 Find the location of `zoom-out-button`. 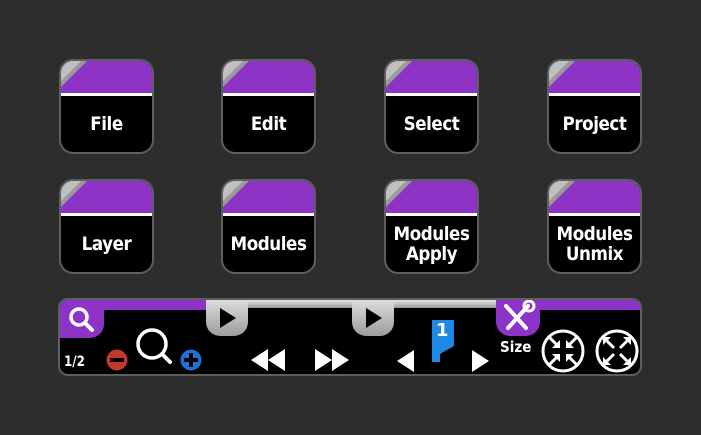

zoom-out-button is located at coordinates (117, 360).